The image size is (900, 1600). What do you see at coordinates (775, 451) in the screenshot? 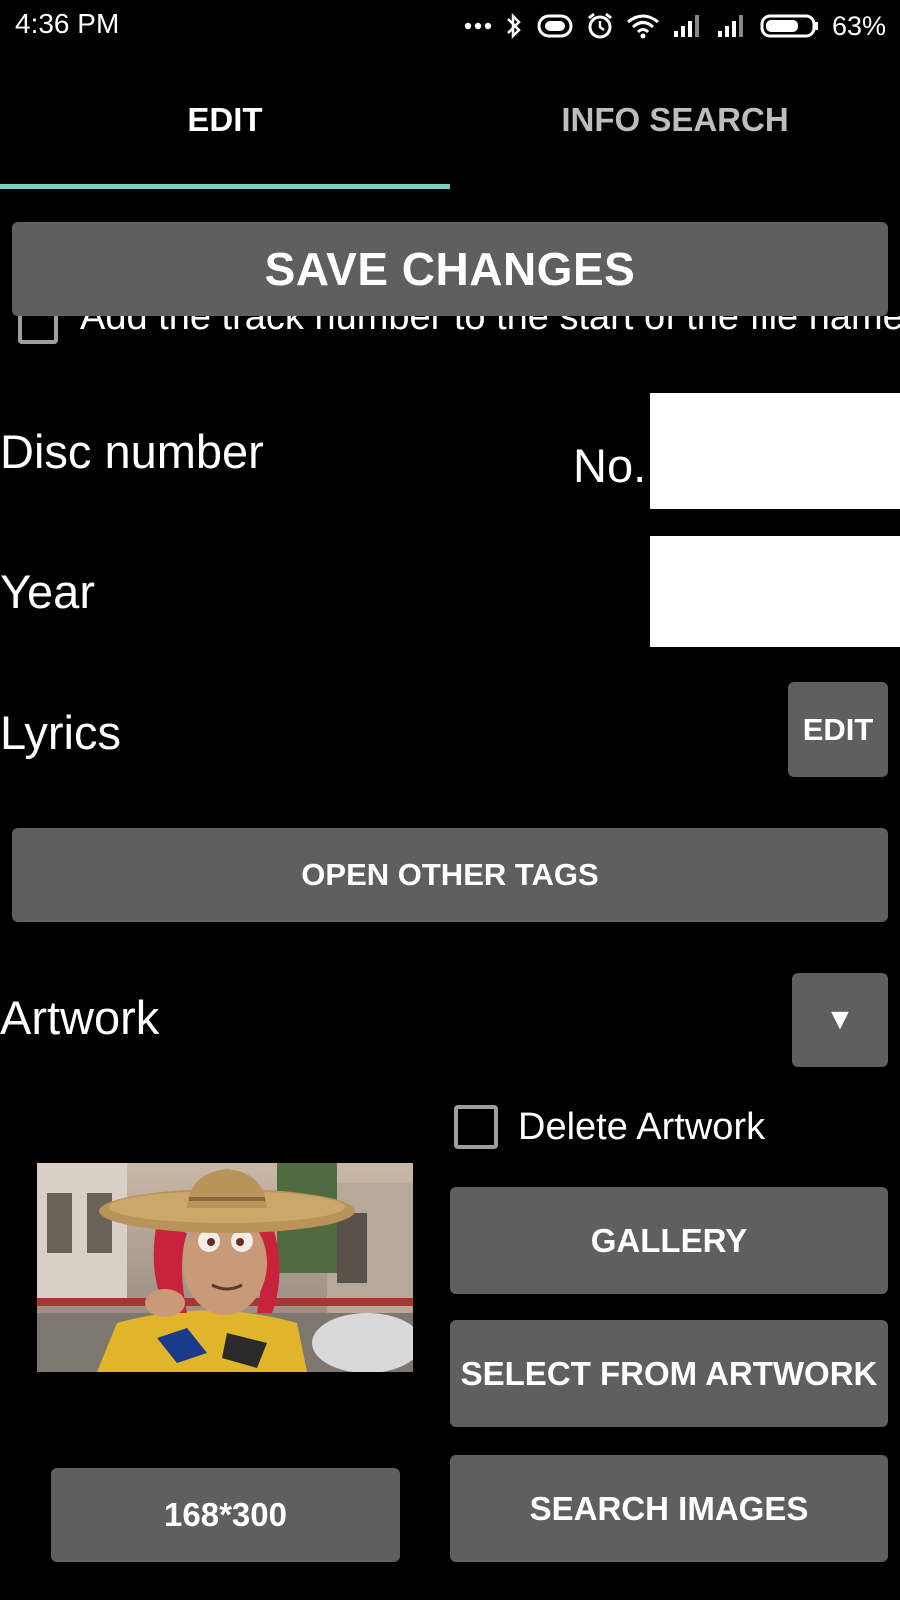
I see `disc-number-input` at bounding box center [775, 451].